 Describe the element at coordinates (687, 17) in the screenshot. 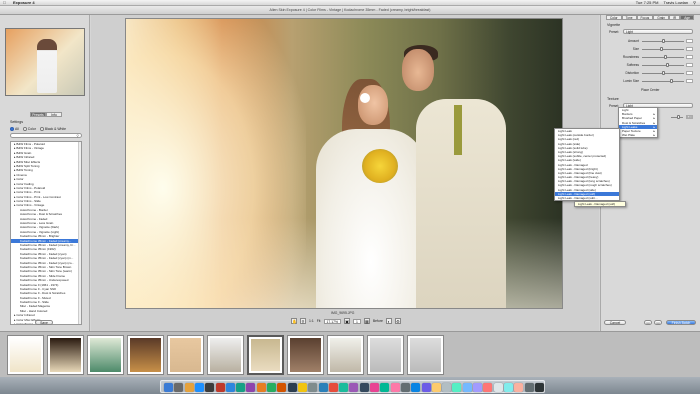

I see `tab-age: Age` at that location.